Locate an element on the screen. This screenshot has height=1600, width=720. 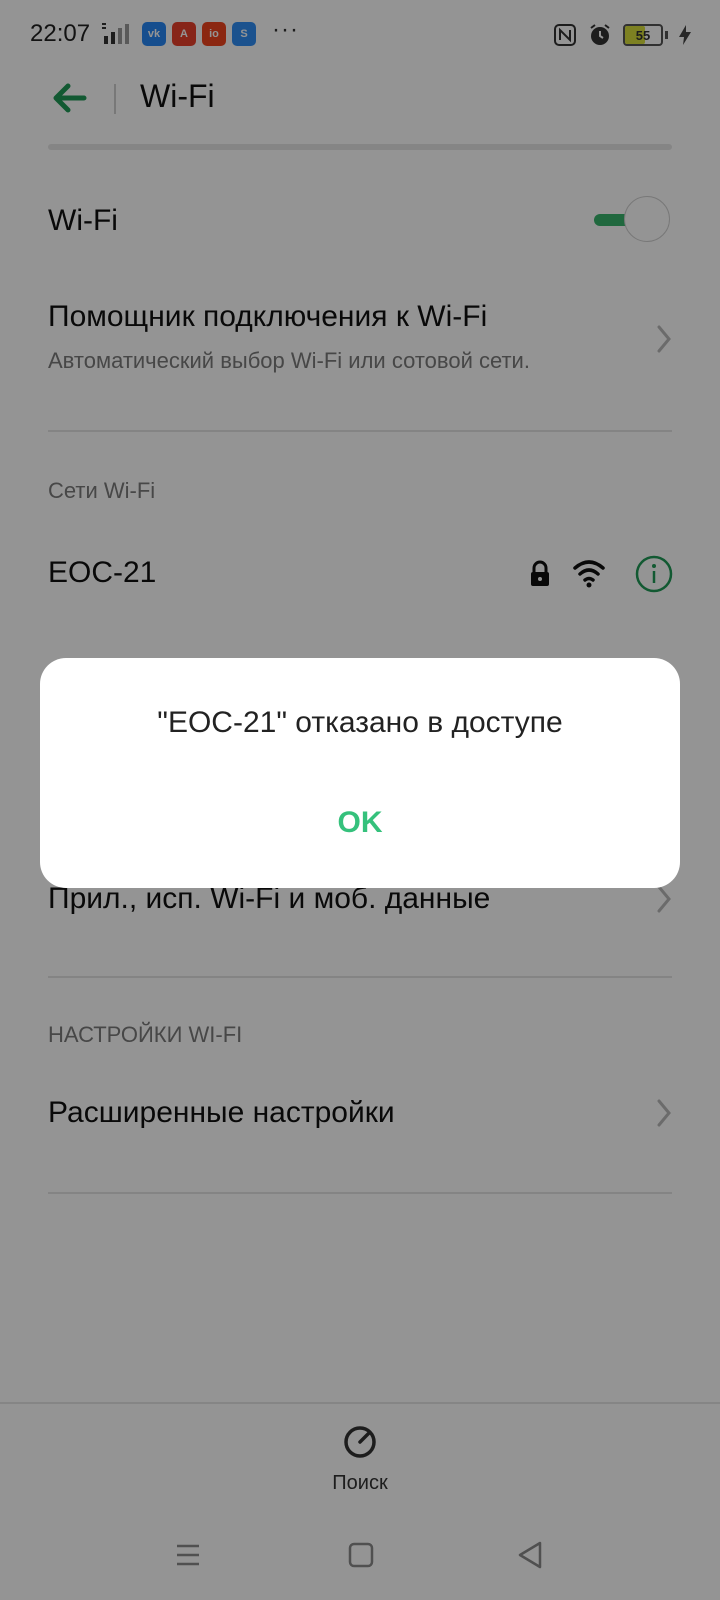
ok-button: OK is located at coordinates (360, 823).